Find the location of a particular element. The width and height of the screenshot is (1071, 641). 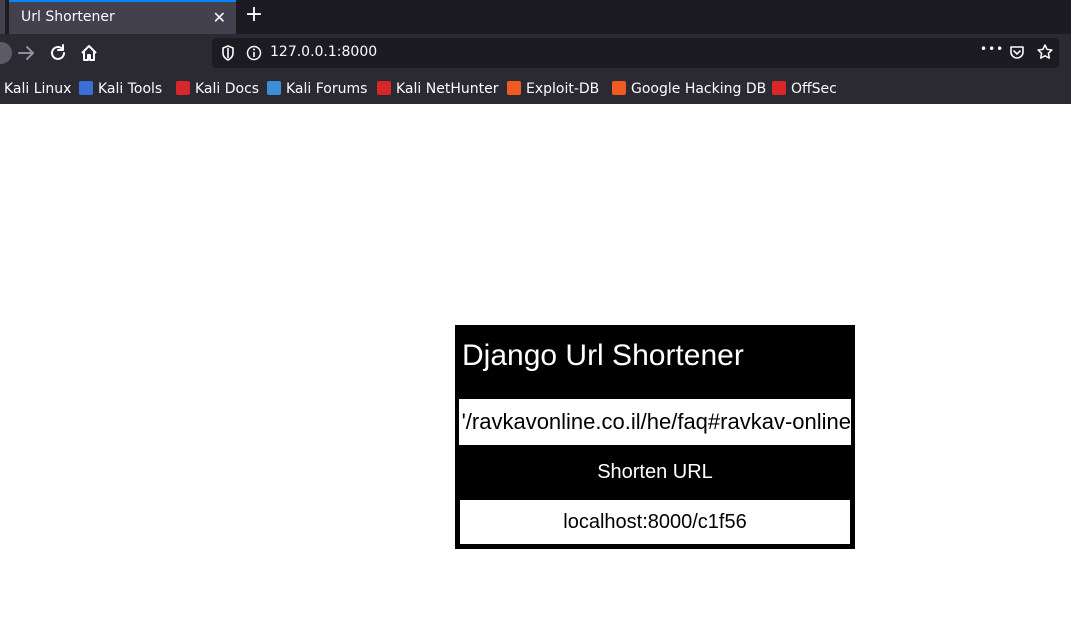

bookmark-star-icon is located at coordinates (1045, 54).